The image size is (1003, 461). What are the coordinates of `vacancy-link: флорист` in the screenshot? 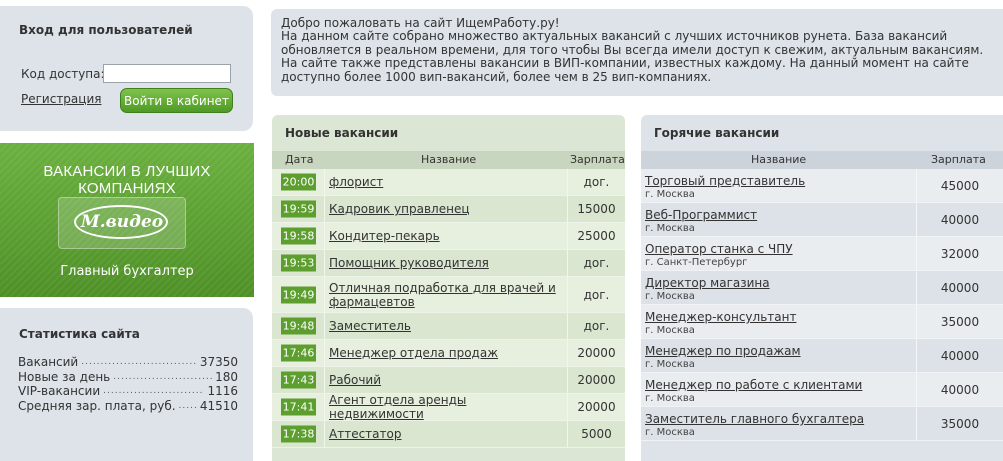 It's located at (444, 182).